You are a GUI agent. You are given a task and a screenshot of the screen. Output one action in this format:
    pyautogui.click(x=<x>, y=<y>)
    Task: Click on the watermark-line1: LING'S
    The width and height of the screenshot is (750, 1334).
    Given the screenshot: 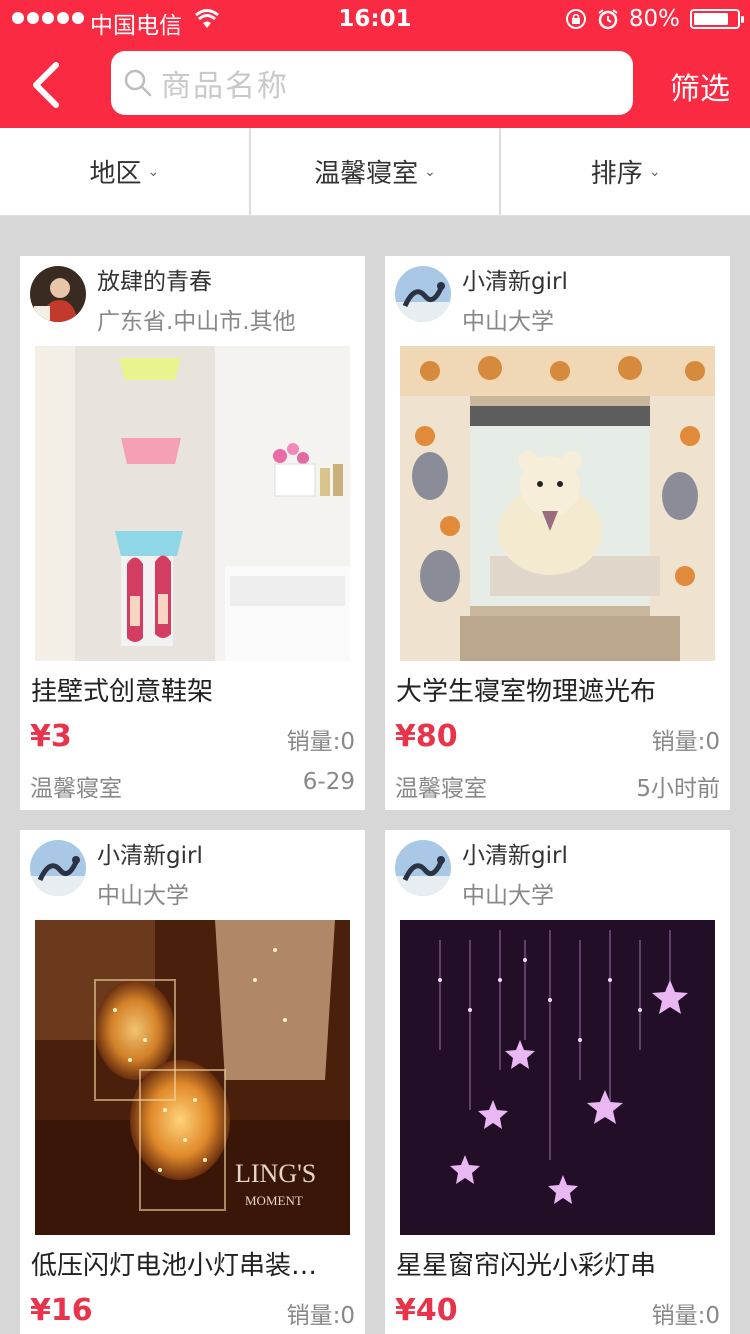 What is the action you would take?
    pyautogui.click(x=275, y=1173)
    